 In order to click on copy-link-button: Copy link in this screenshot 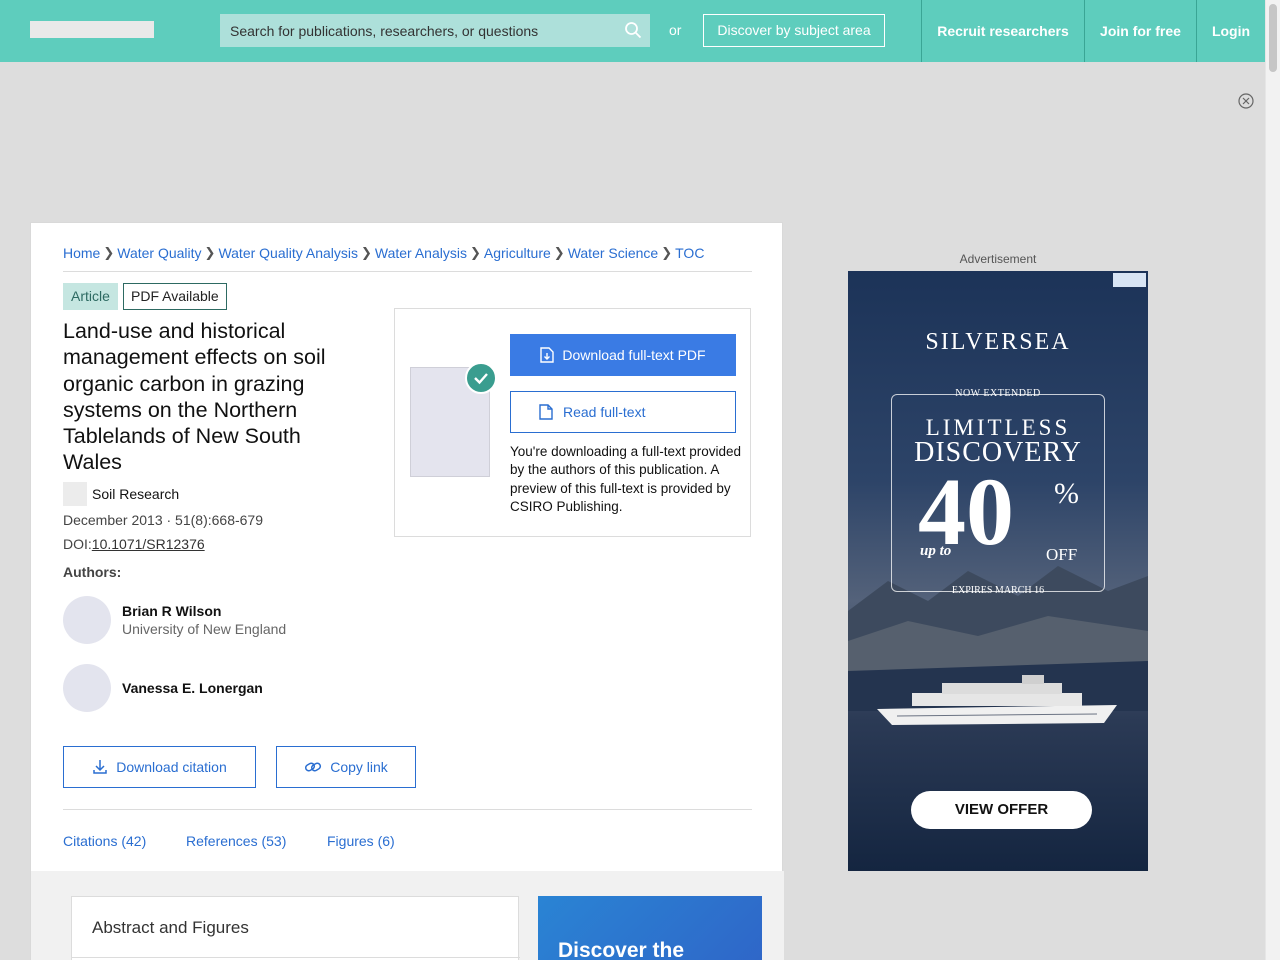, I will do `click(346, 767)`.